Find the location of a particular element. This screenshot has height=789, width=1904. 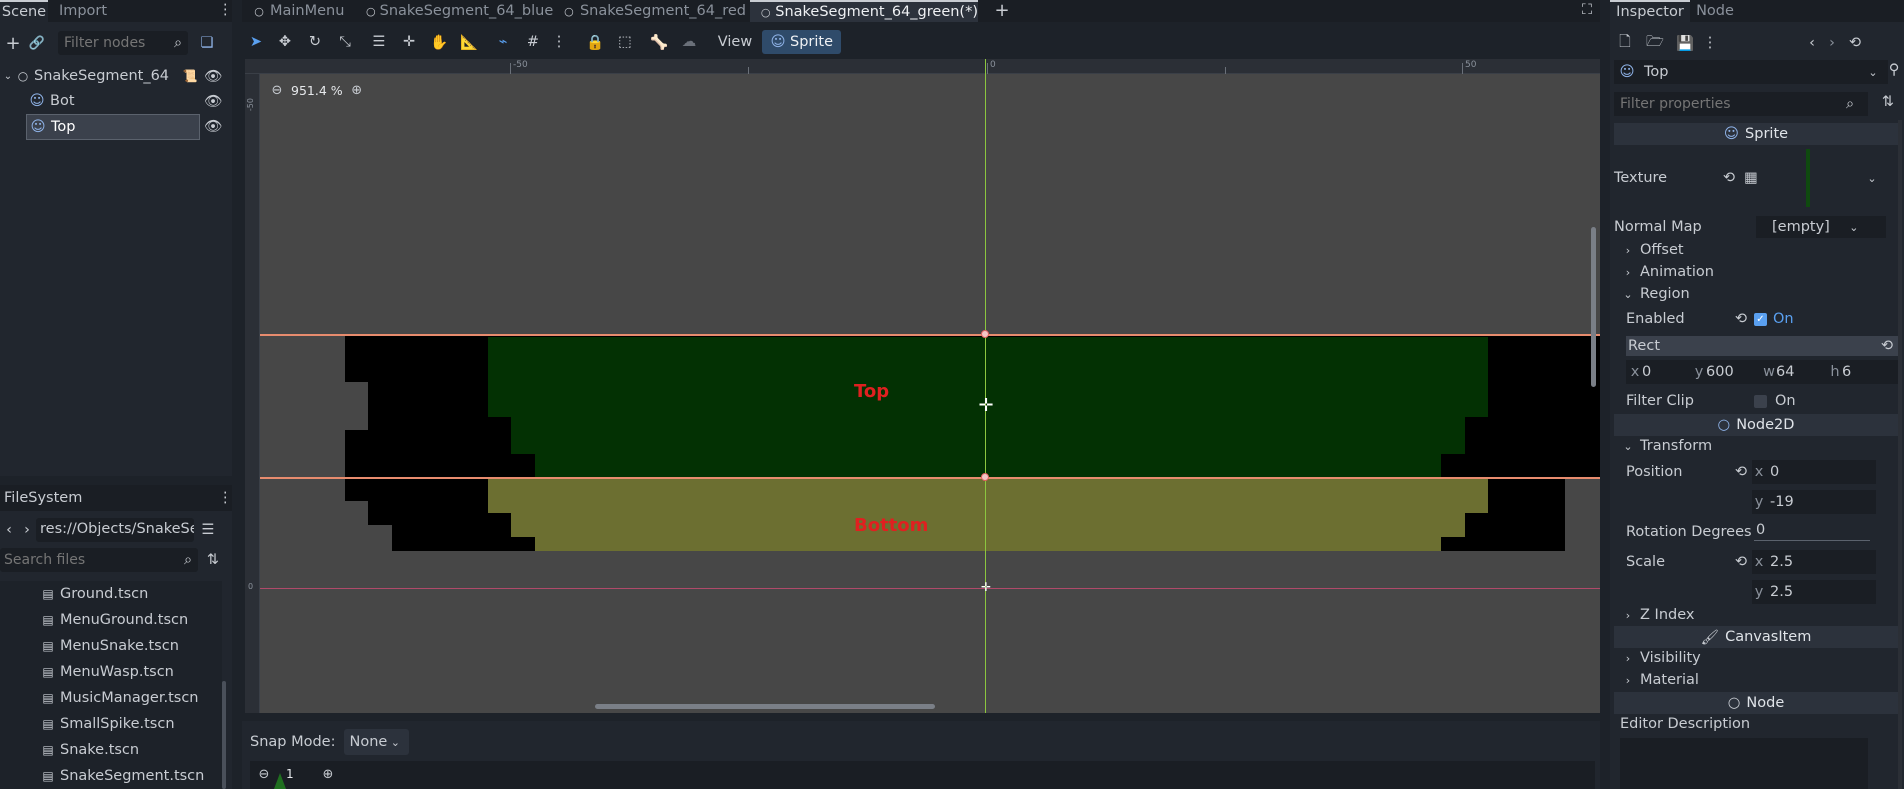

scale-x-field: x 2.5 is located at coordinates (1814, 562).